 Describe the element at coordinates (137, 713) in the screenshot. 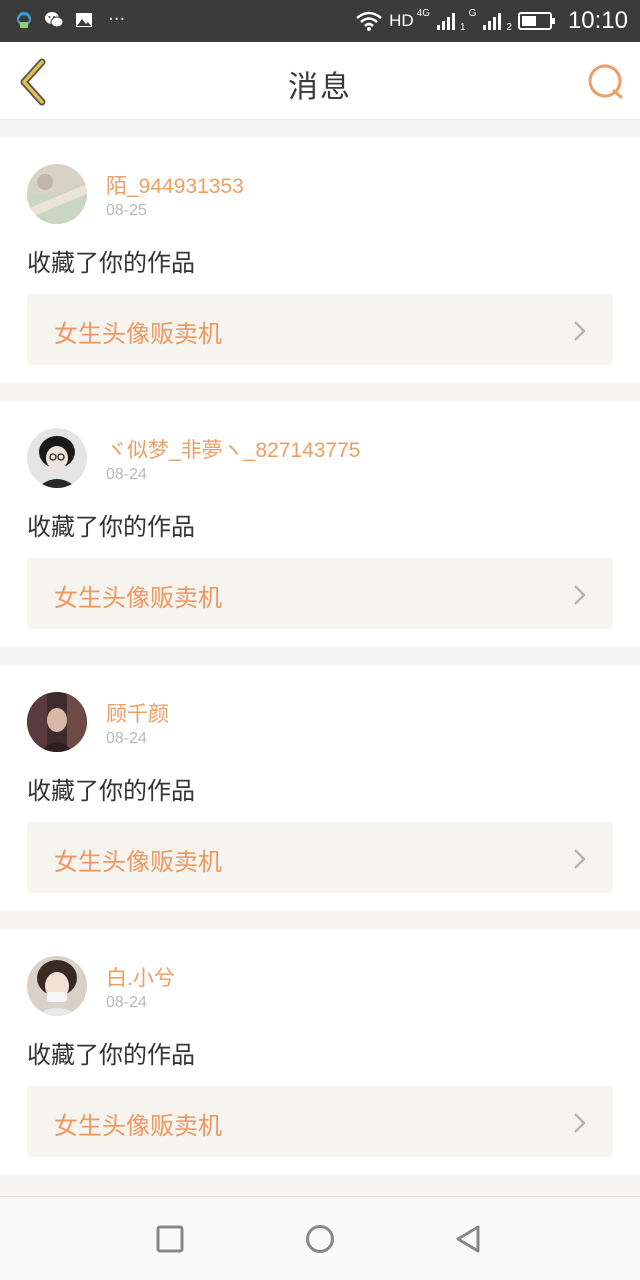

I see `username: 顾千颜` at that location.